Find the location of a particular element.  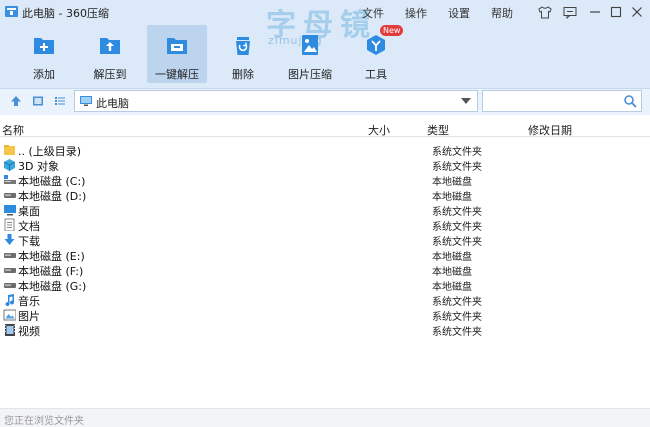

tools-label: 工具 is located at coordinates (376, 74).